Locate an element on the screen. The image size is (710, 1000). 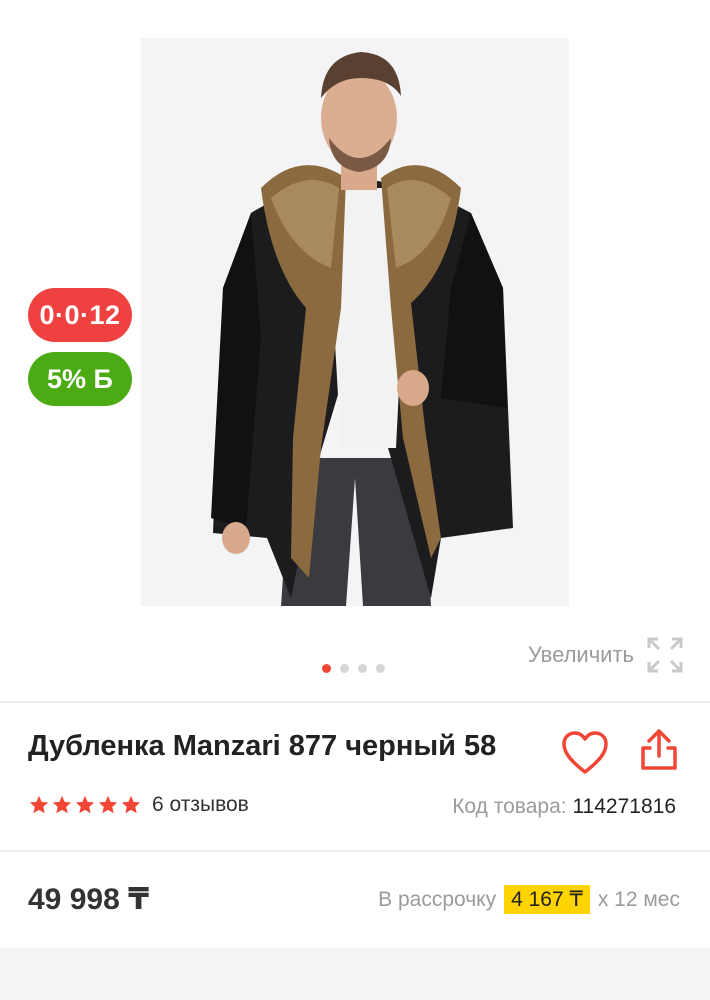
rating-stars is located at coordinates (85, 805).